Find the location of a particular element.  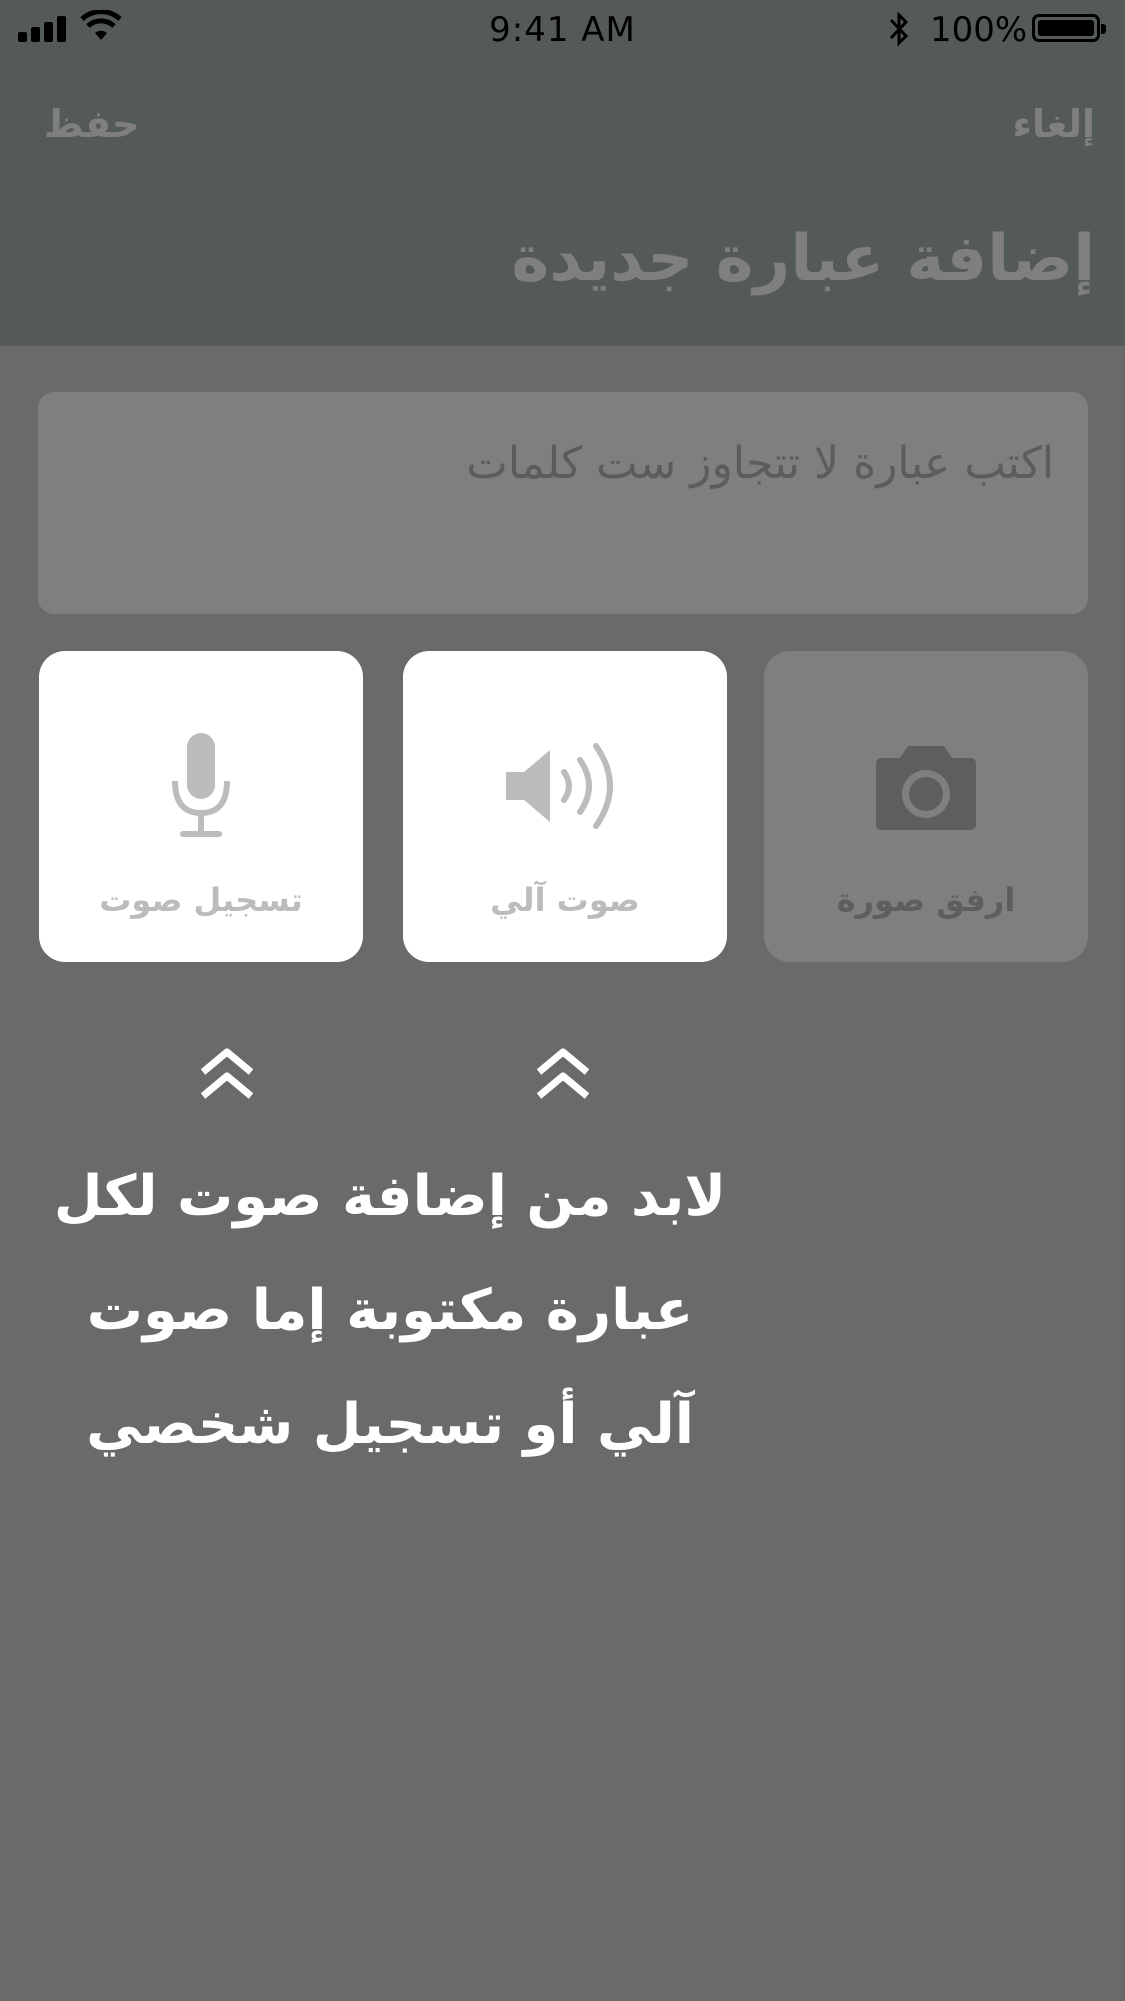

auto-voice-button: صوت آلي is located at coordinates (565, 806).